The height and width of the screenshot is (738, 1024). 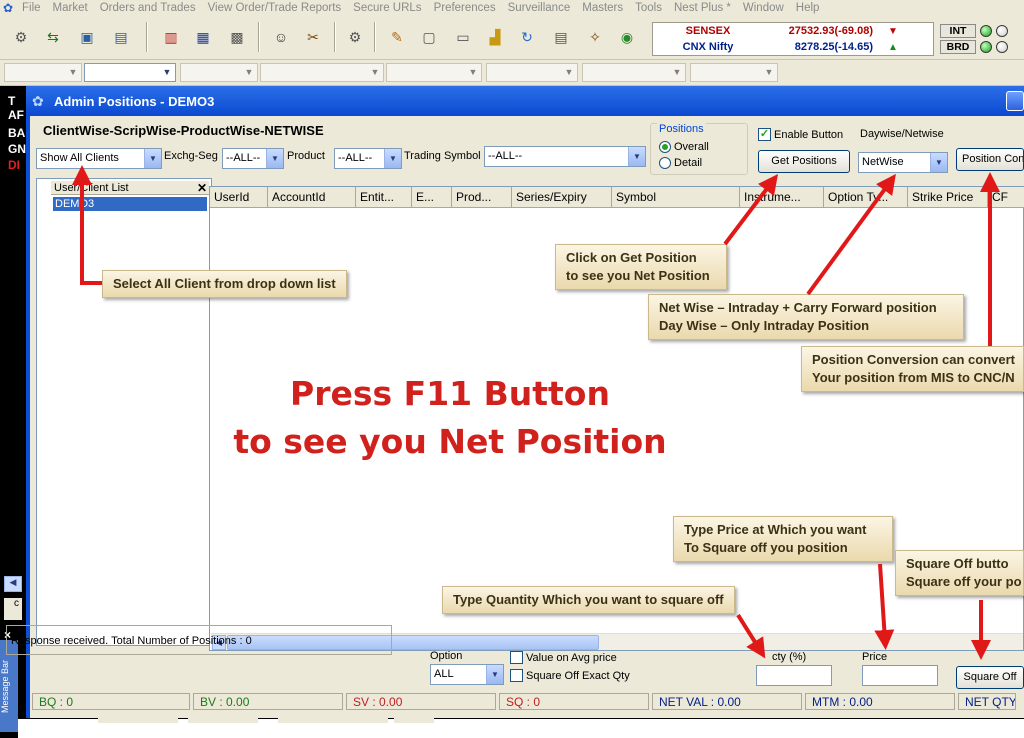 What do you see at coordinates (751, 636) in the screenshot?
I see `arrow-quantity` at bounding box center [751, 636].